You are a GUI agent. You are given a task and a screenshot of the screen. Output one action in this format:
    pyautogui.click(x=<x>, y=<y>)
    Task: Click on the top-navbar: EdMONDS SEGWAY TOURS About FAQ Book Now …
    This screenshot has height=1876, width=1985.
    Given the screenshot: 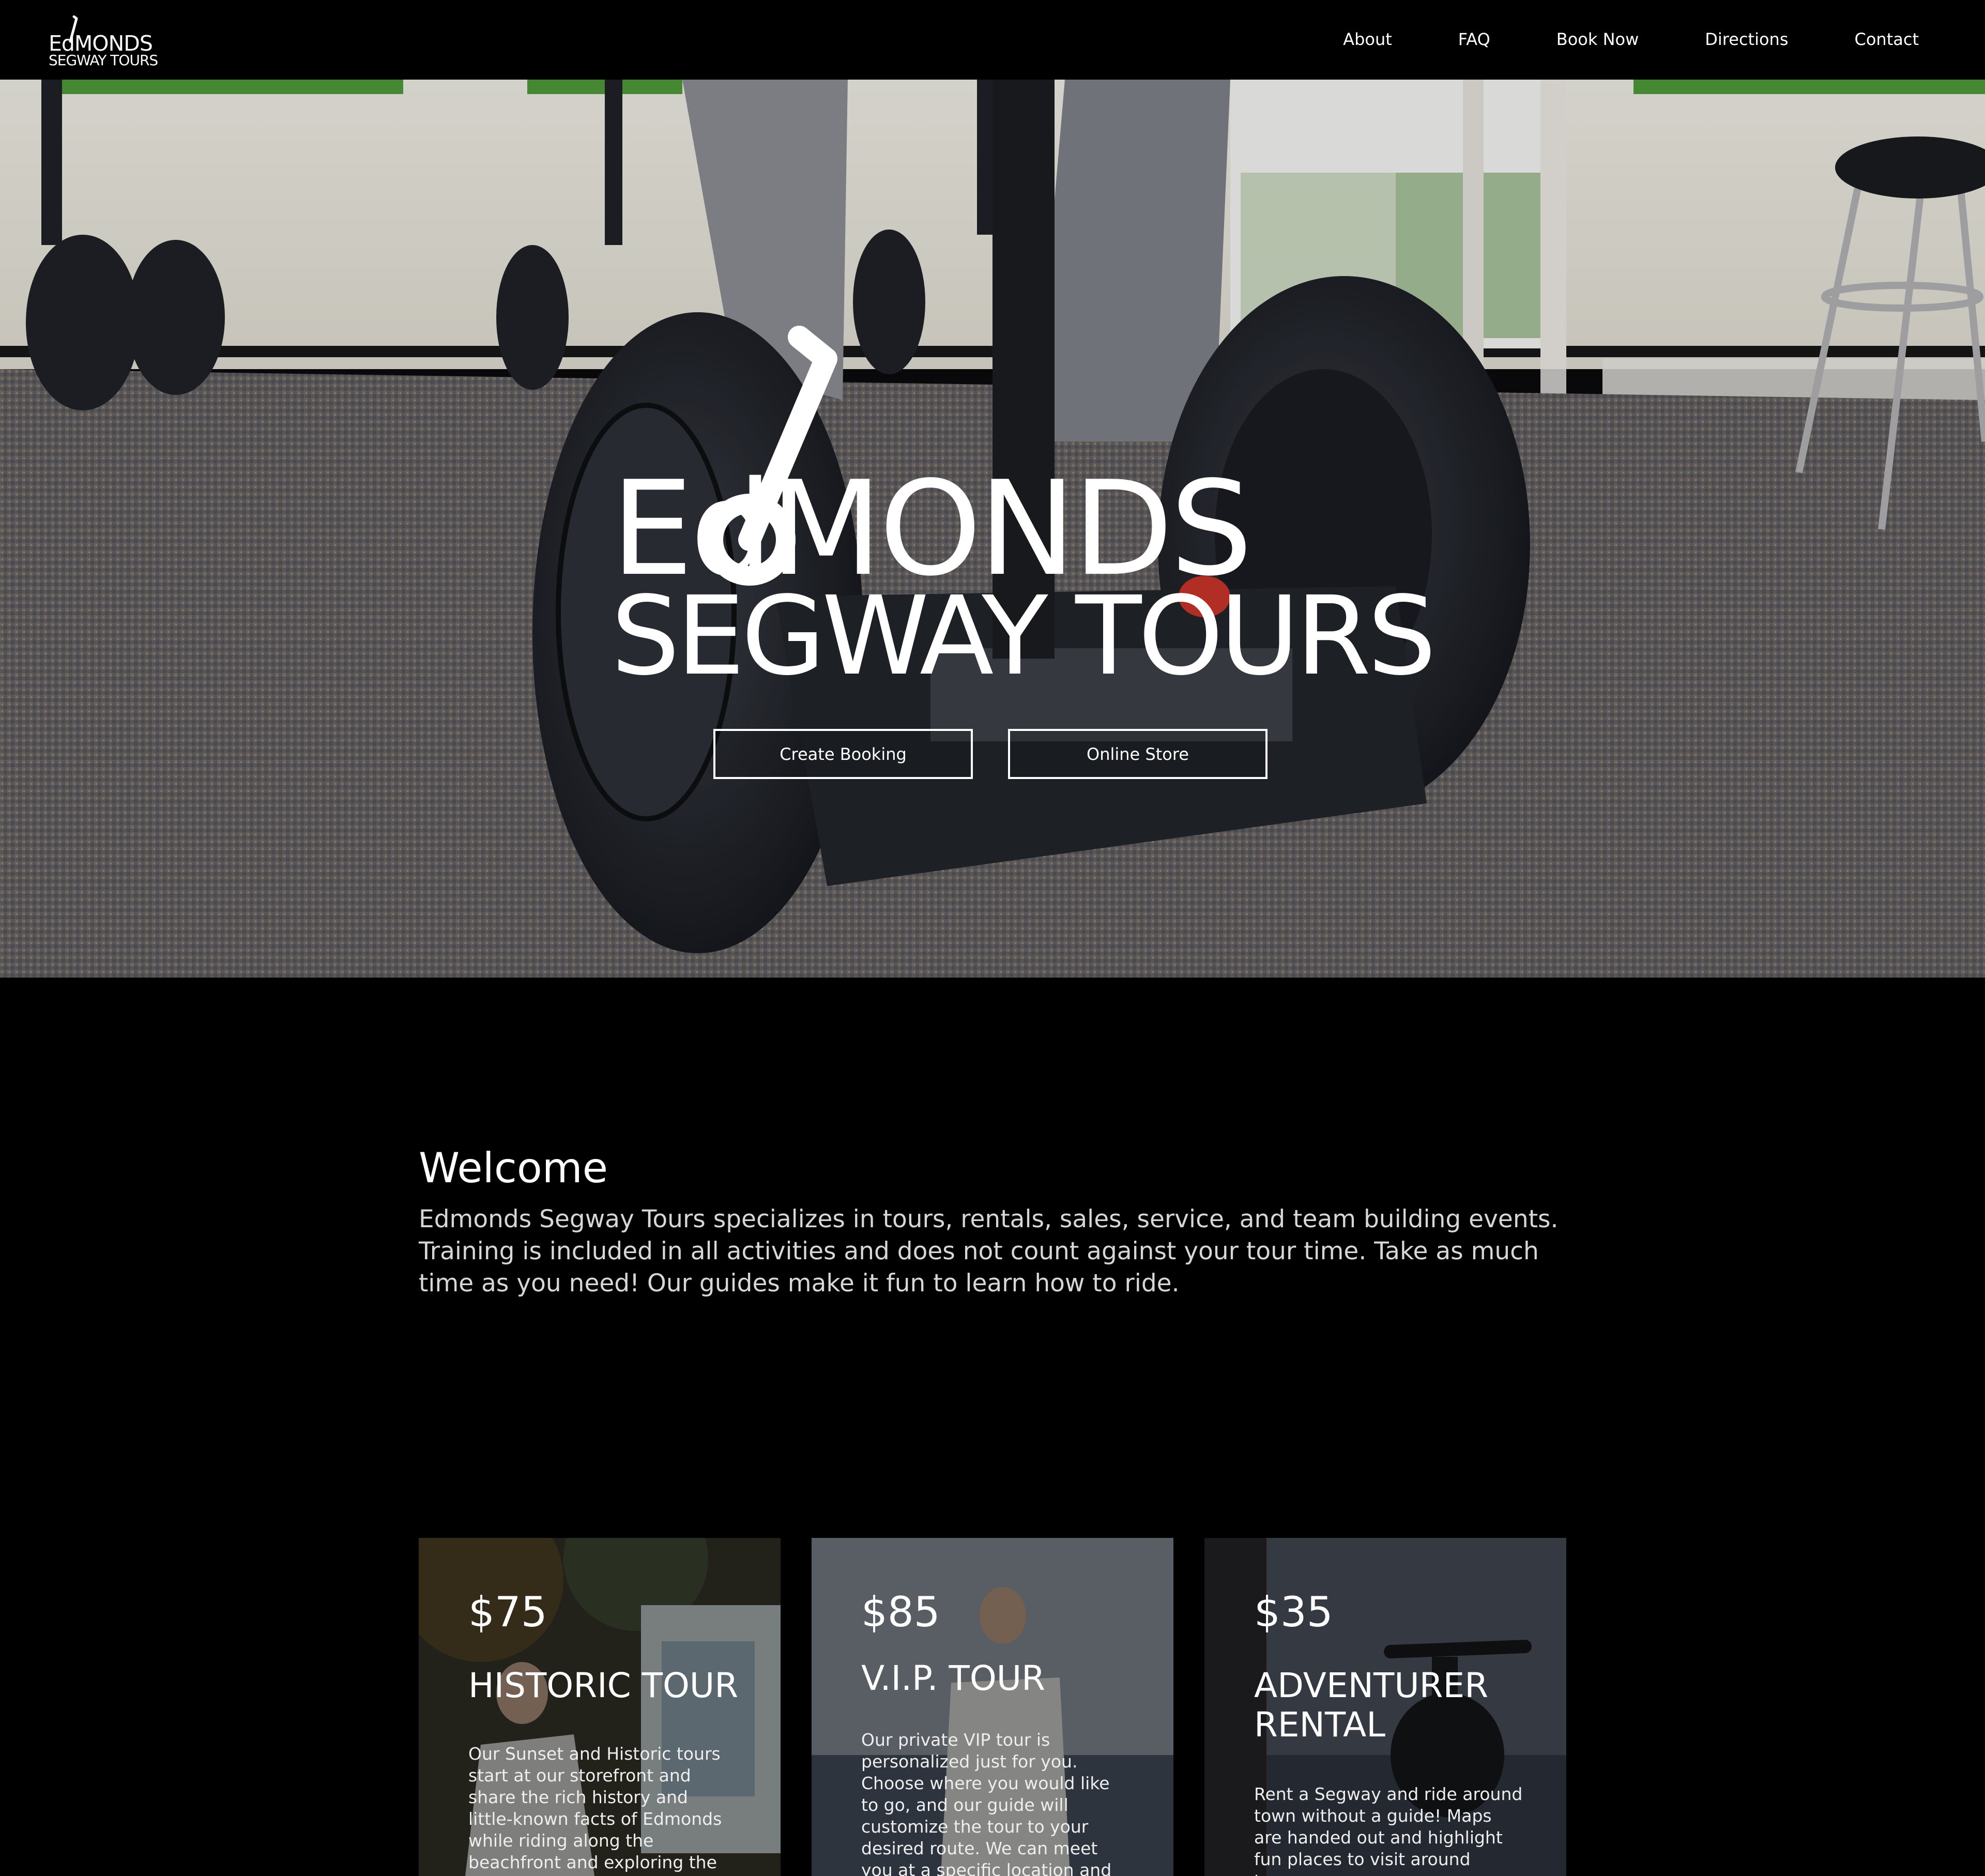 What is the action you would take?
    pyautogui.click(x=993, y=40)
    